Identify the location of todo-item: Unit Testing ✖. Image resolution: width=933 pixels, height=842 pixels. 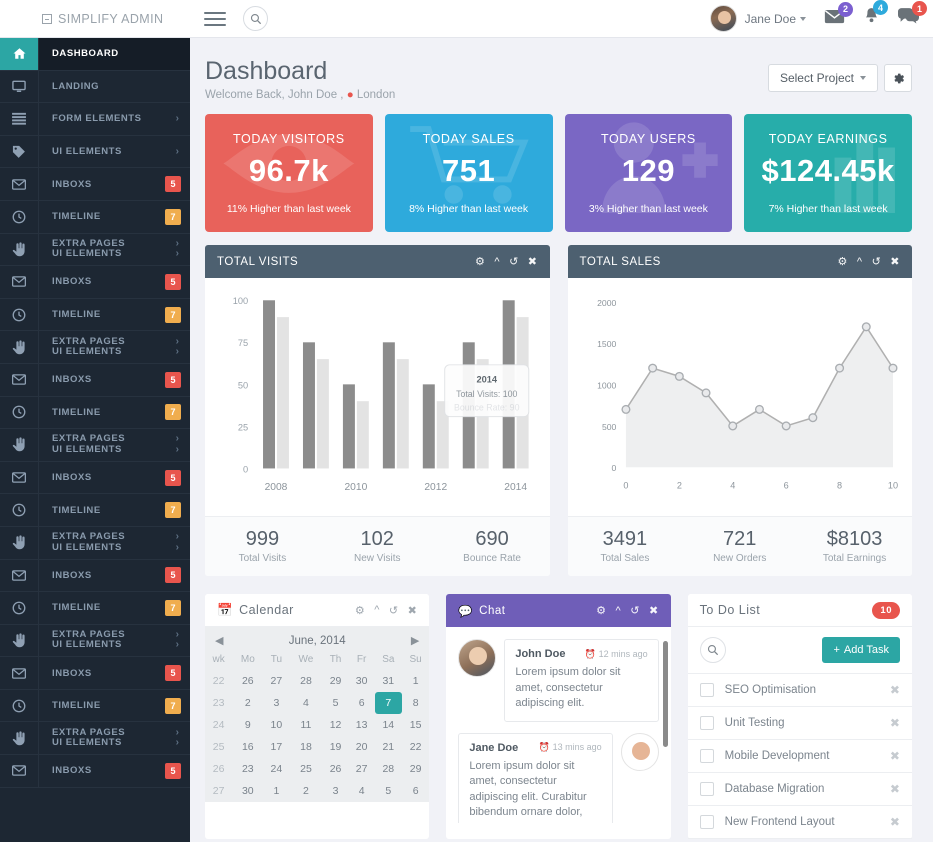
(799, 723).